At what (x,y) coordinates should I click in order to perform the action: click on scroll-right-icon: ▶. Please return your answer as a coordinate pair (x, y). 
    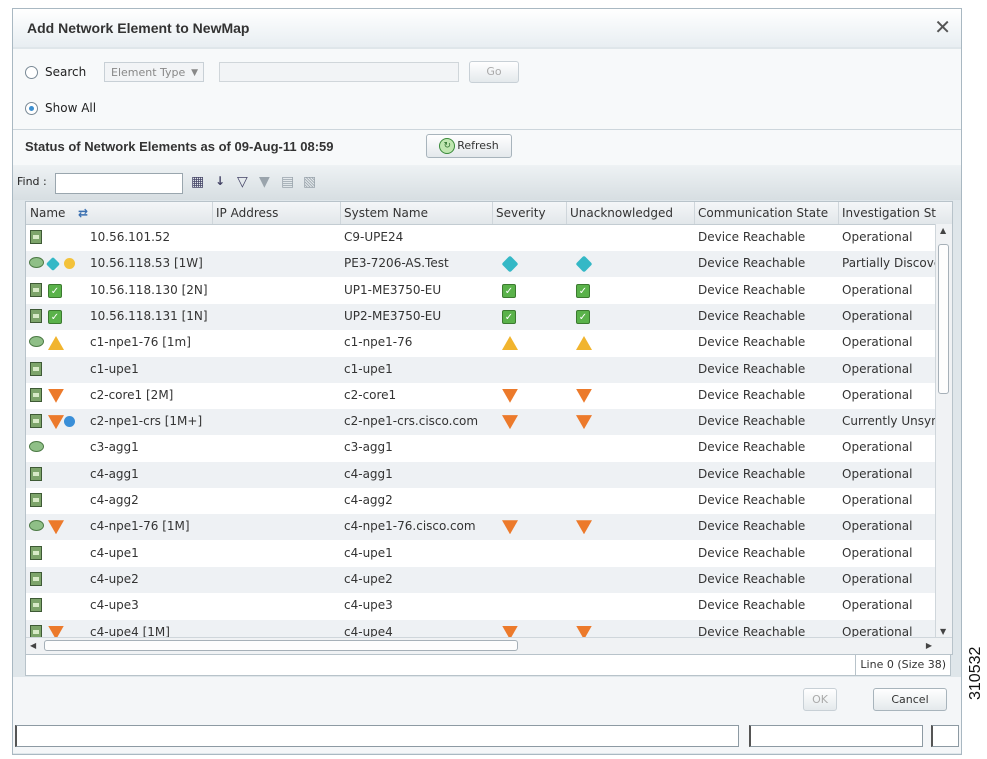
    Looking at the image, I should click on (929, 645).